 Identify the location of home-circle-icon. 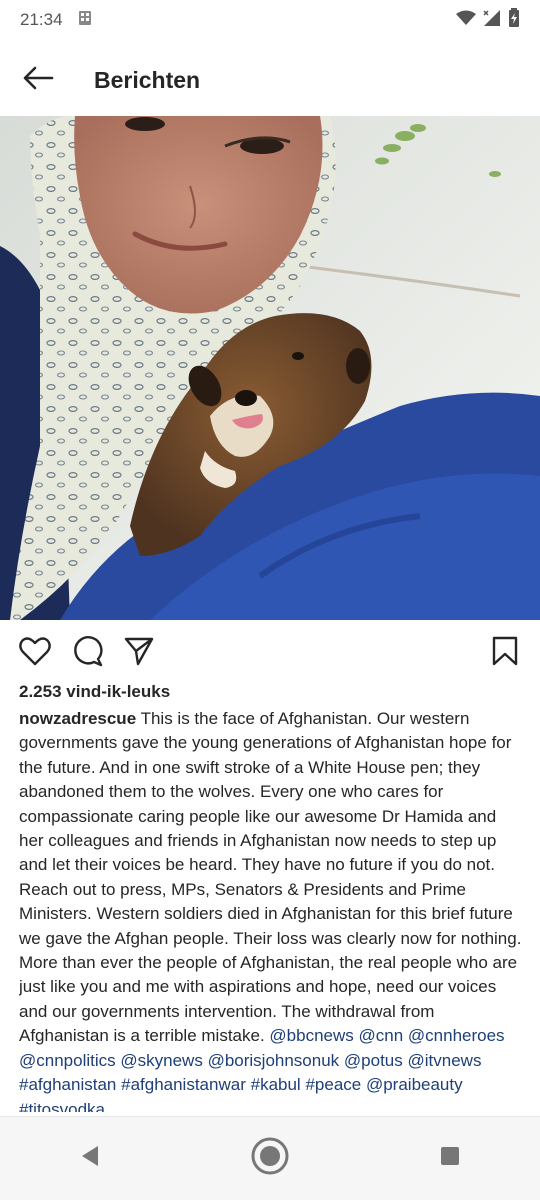
(270, 1158).